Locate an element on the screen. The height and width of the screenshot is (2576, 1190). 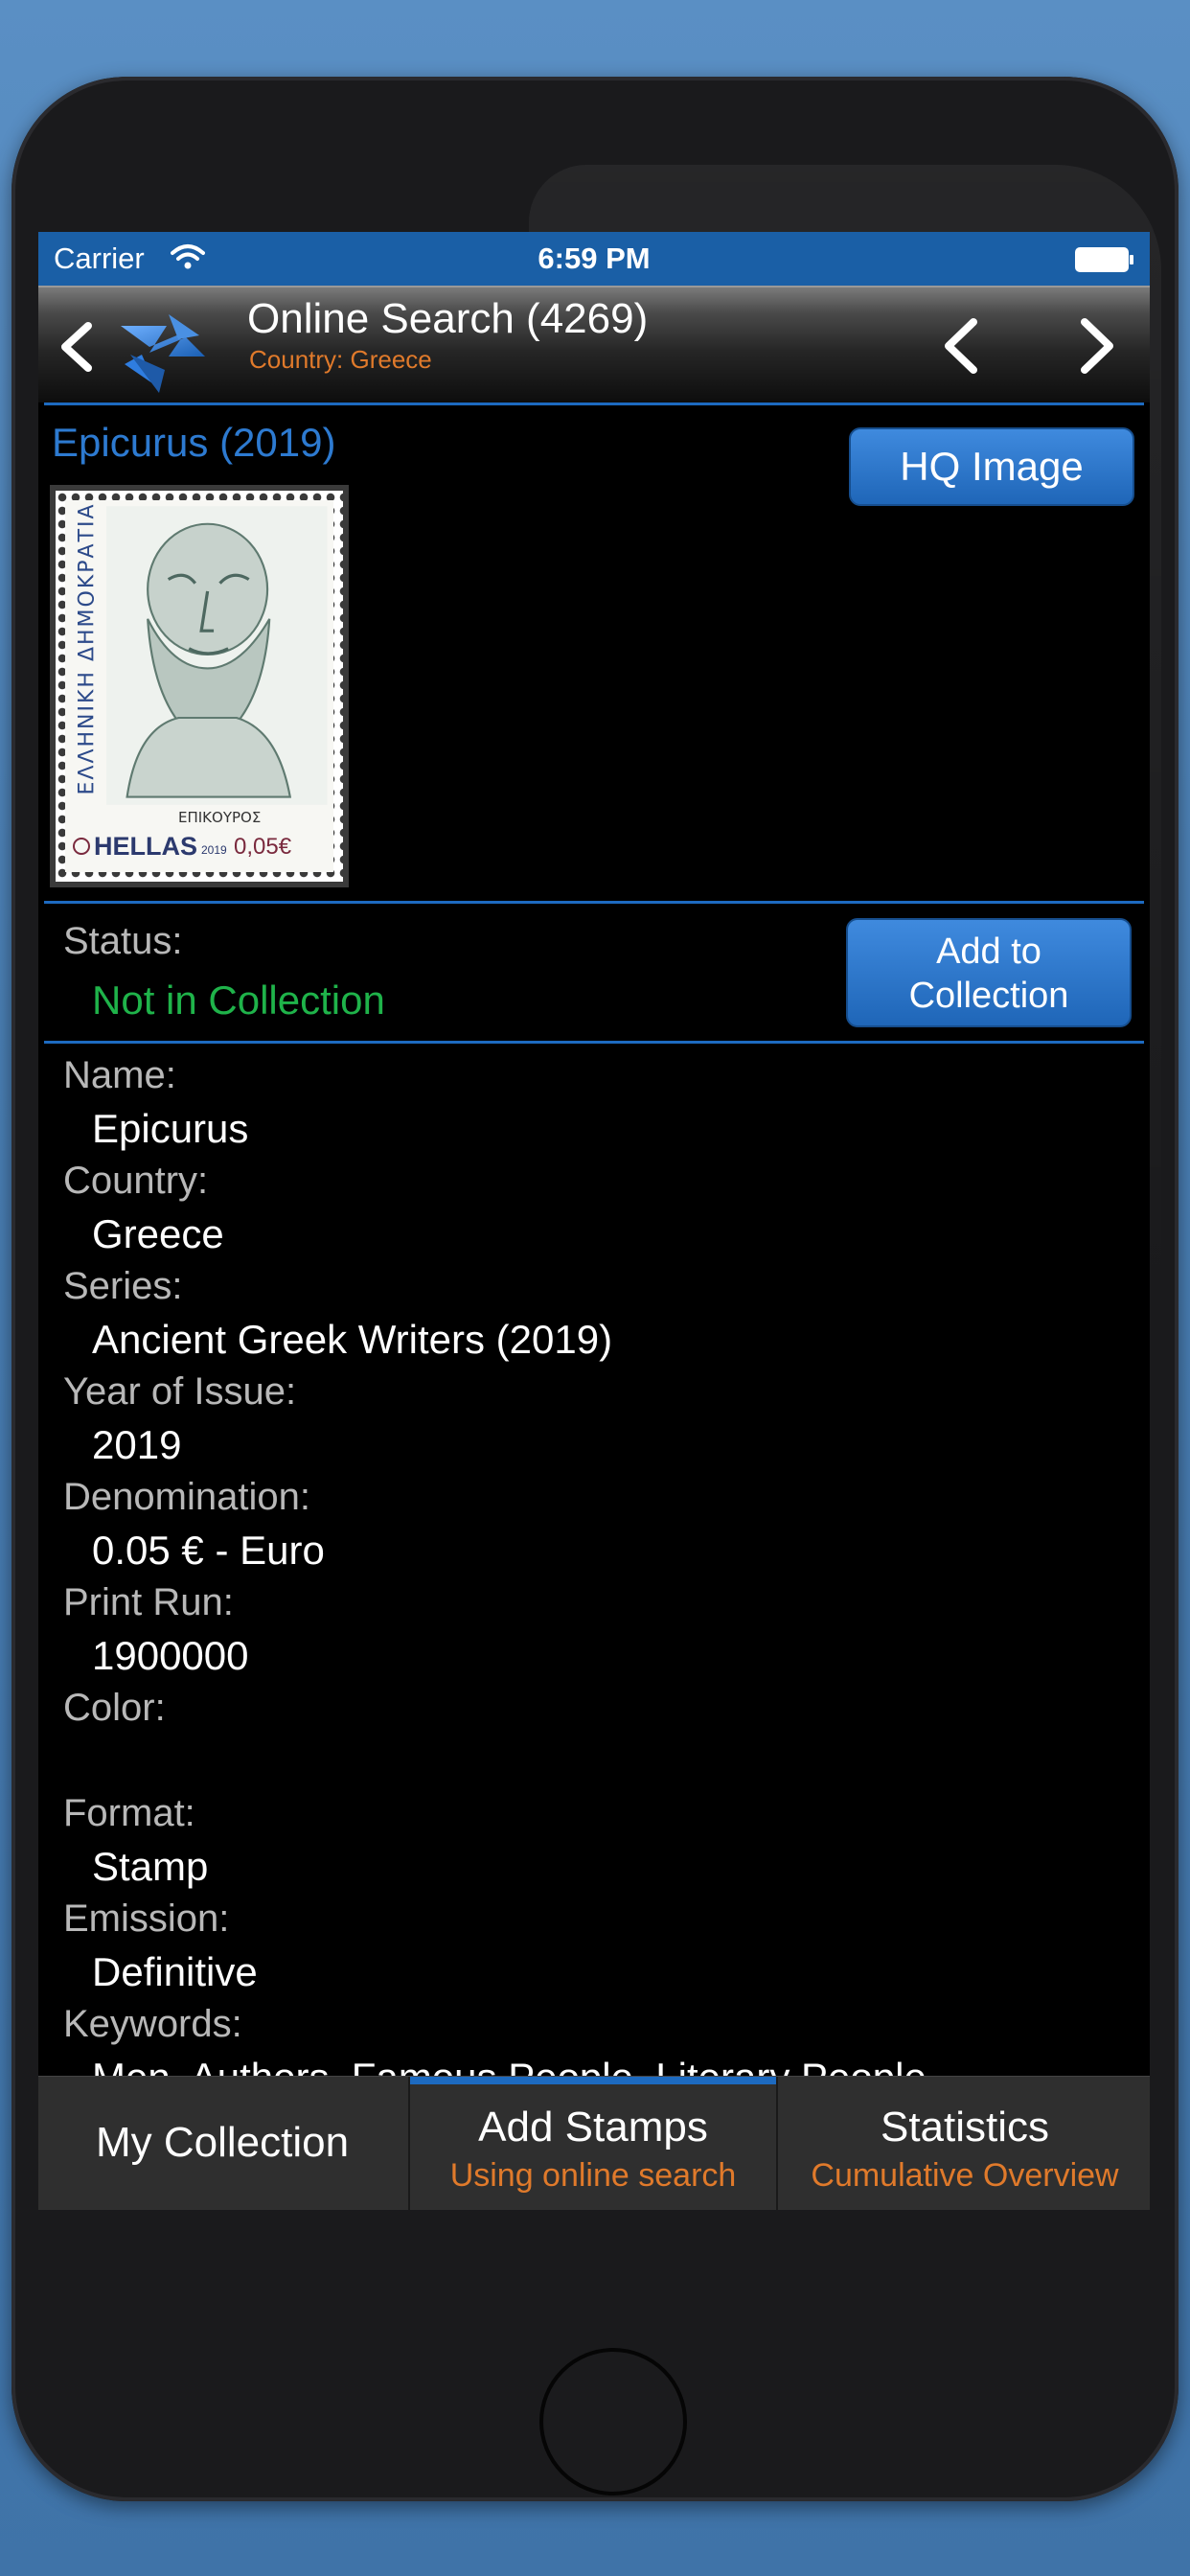
detail-value-denomination: 0.05 € - Euro is located at coordinates (209, 1550).